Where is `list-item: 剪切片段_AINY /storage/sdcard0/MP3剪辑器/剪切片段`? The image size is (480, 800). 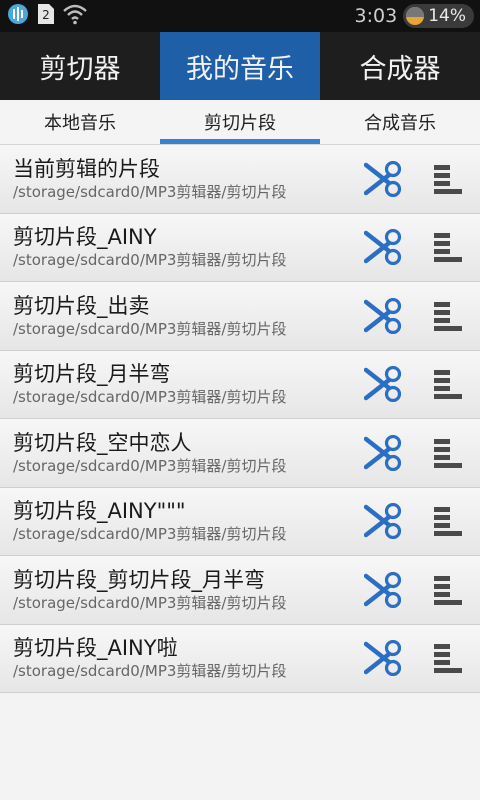 list-item: 剪切片段_AINY /storage/sdcard0/MP3剪辑器/剪切片段 is located at coordinates (240, 247).